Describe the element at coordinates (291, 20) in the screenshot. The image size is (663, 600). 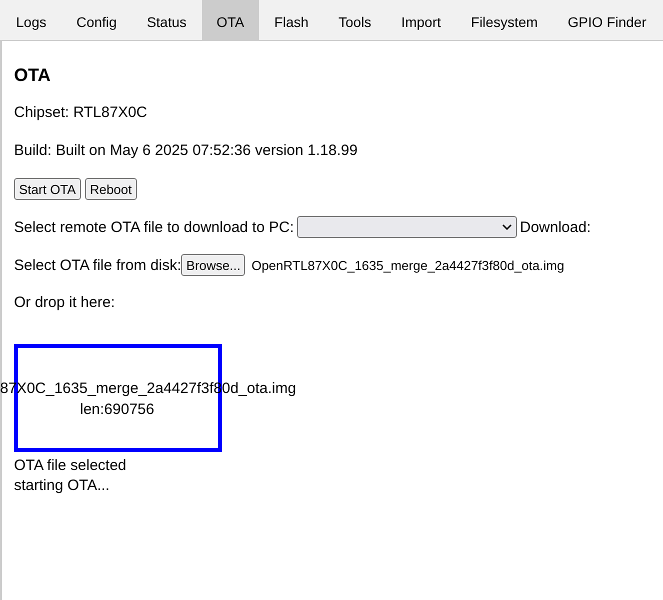
I see `tab: Flash` at that location.